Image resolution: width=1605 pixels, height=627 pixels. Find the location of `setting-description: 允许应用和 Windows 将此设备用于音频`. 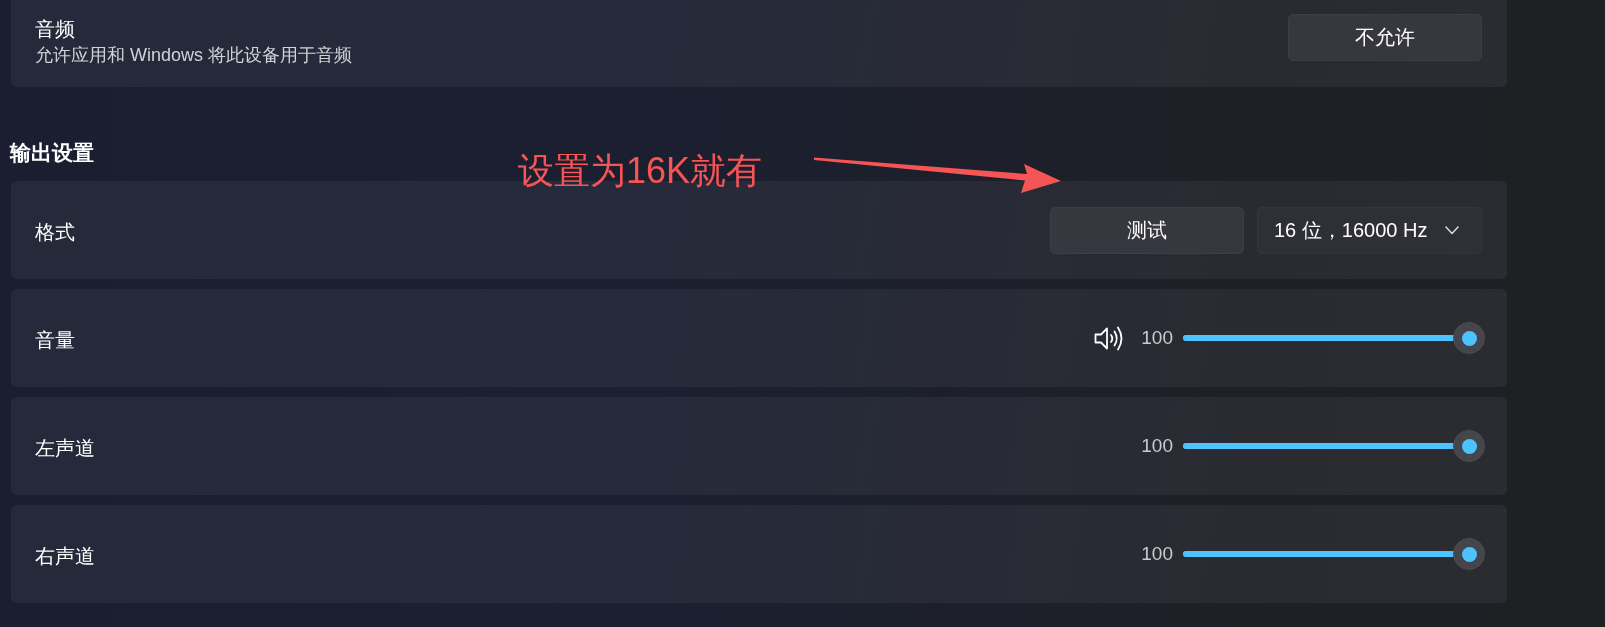

setting-description: 允许应用和 Windows 将此设备用于音频 is located at coordinates (194, 55).